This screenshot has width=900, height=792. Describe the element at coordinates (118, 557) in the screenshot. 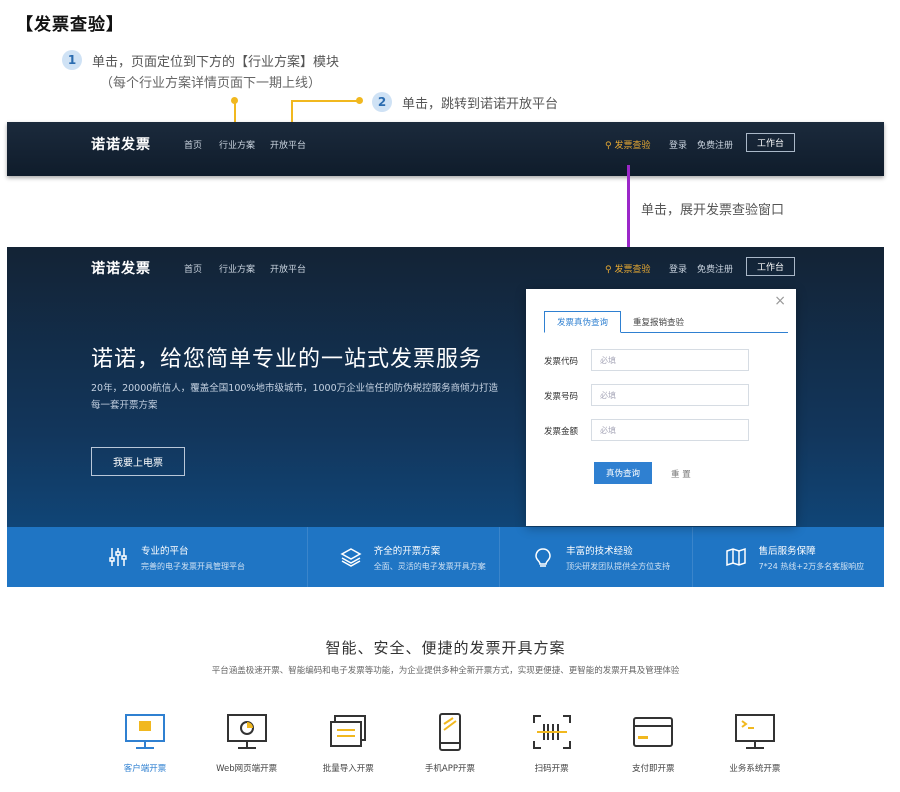

I see `sliders-icon` at that location.